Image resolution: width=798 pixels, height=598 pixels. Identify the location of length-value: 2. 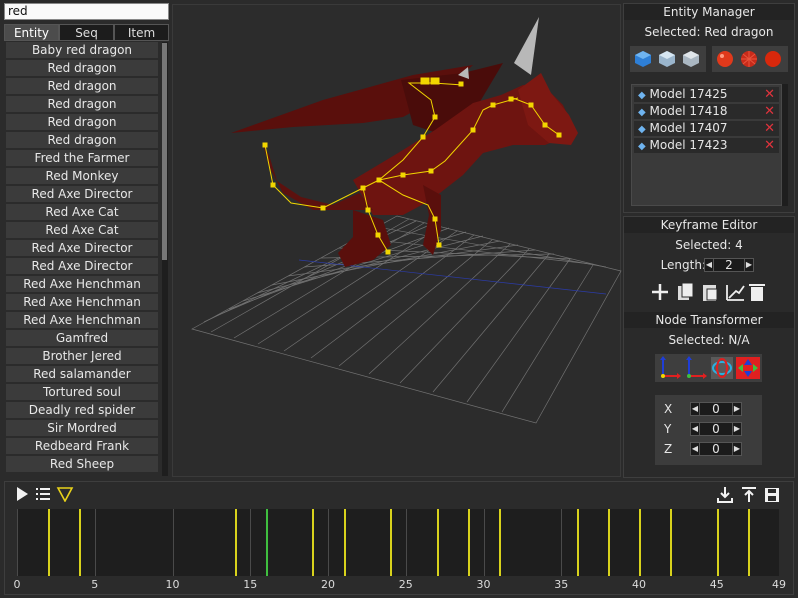
(729, 265).